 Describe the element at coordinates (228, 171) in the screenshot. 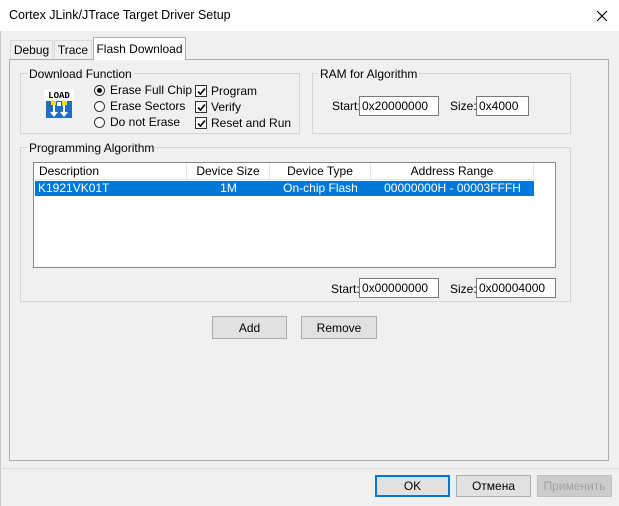

I see `column-device-size: Device Size` at that location.